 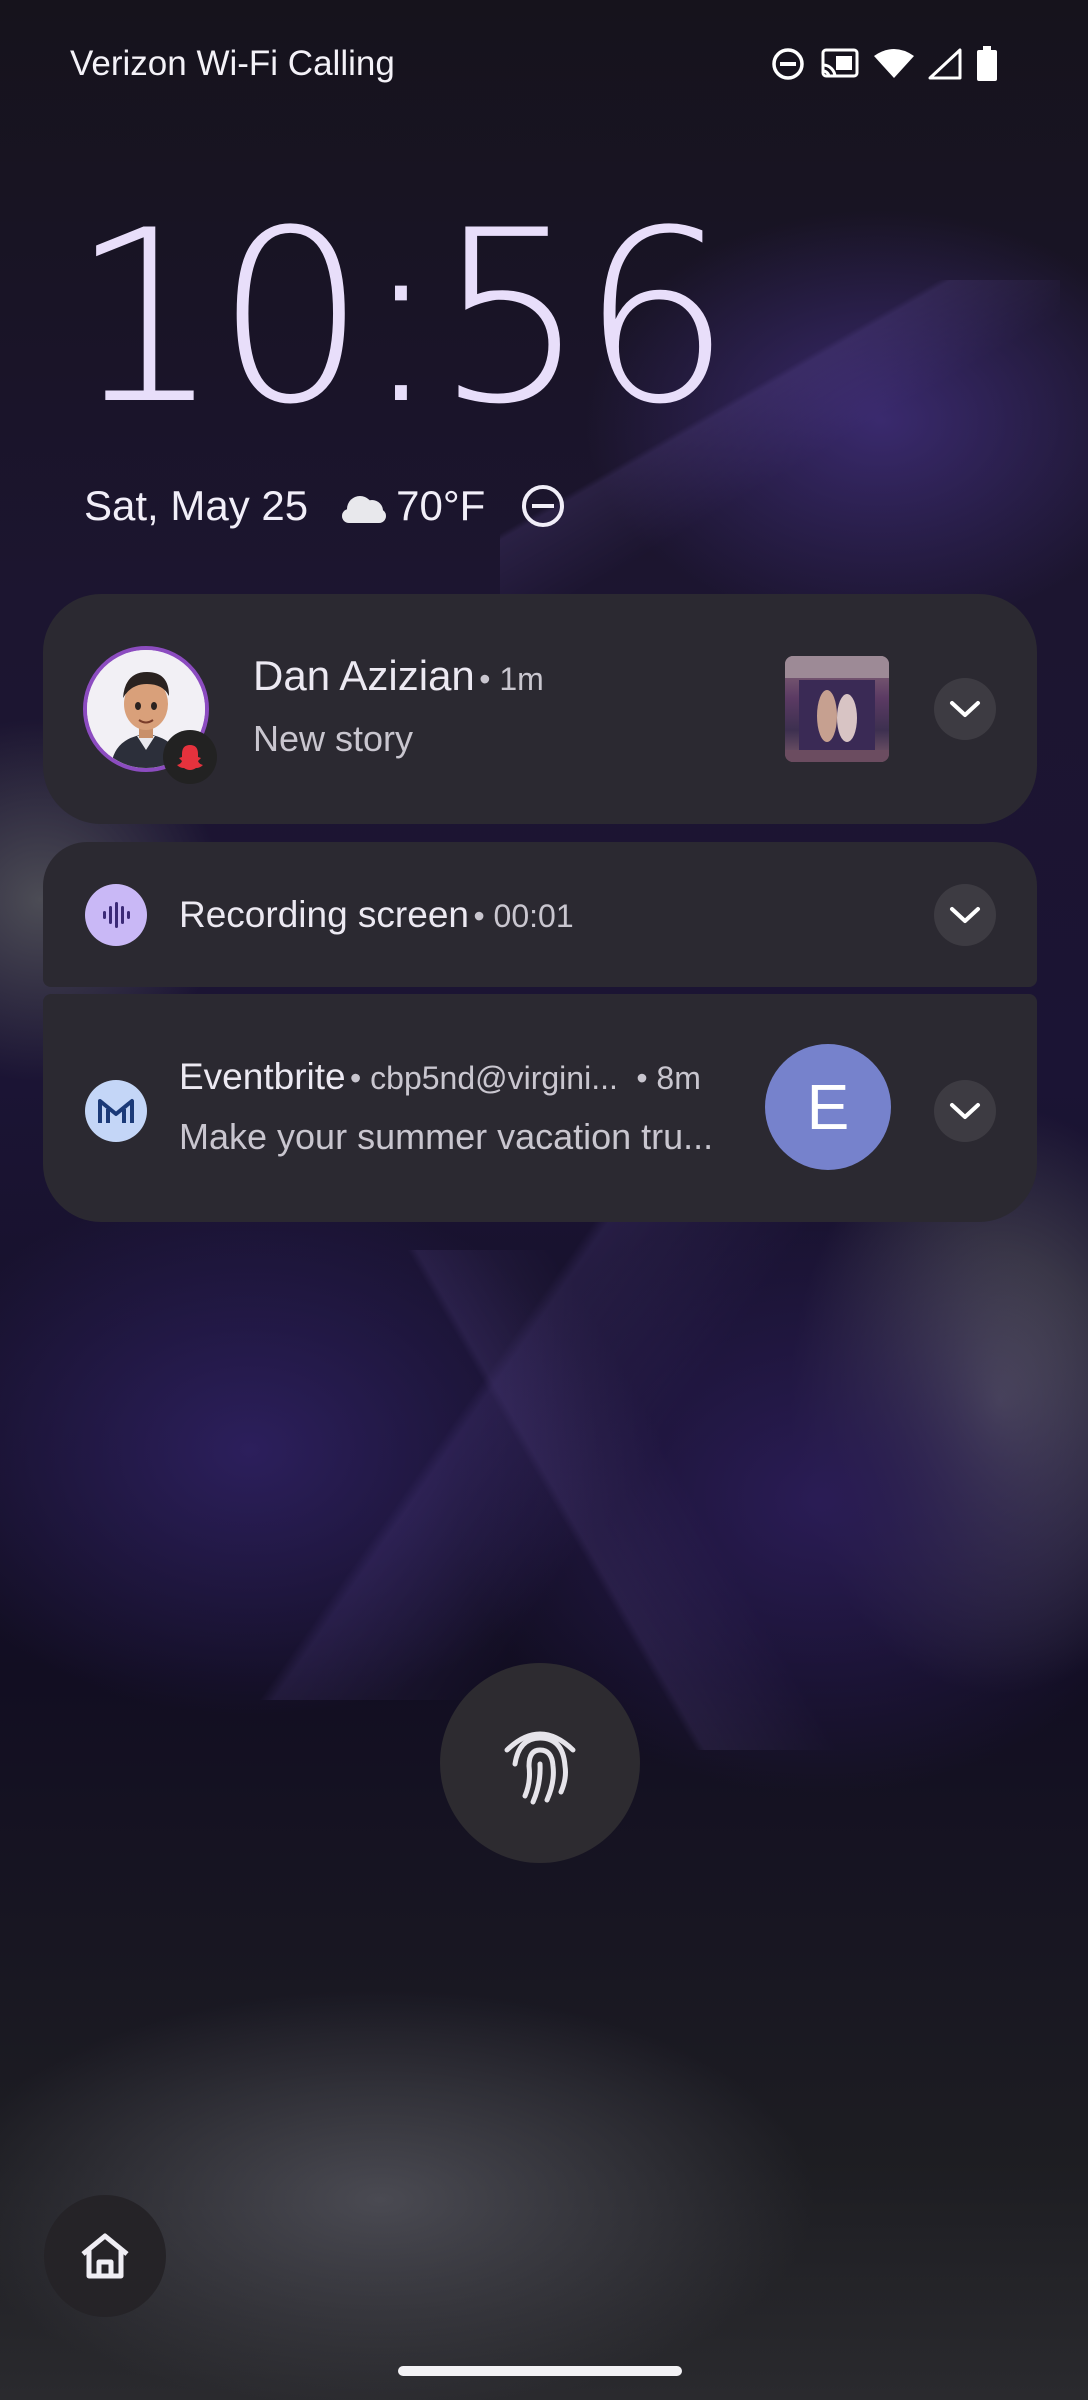 What do you see at coordinates (837, 709) in the screenshot?
I see `story-thumbnail` at bounding box center [837, 709].